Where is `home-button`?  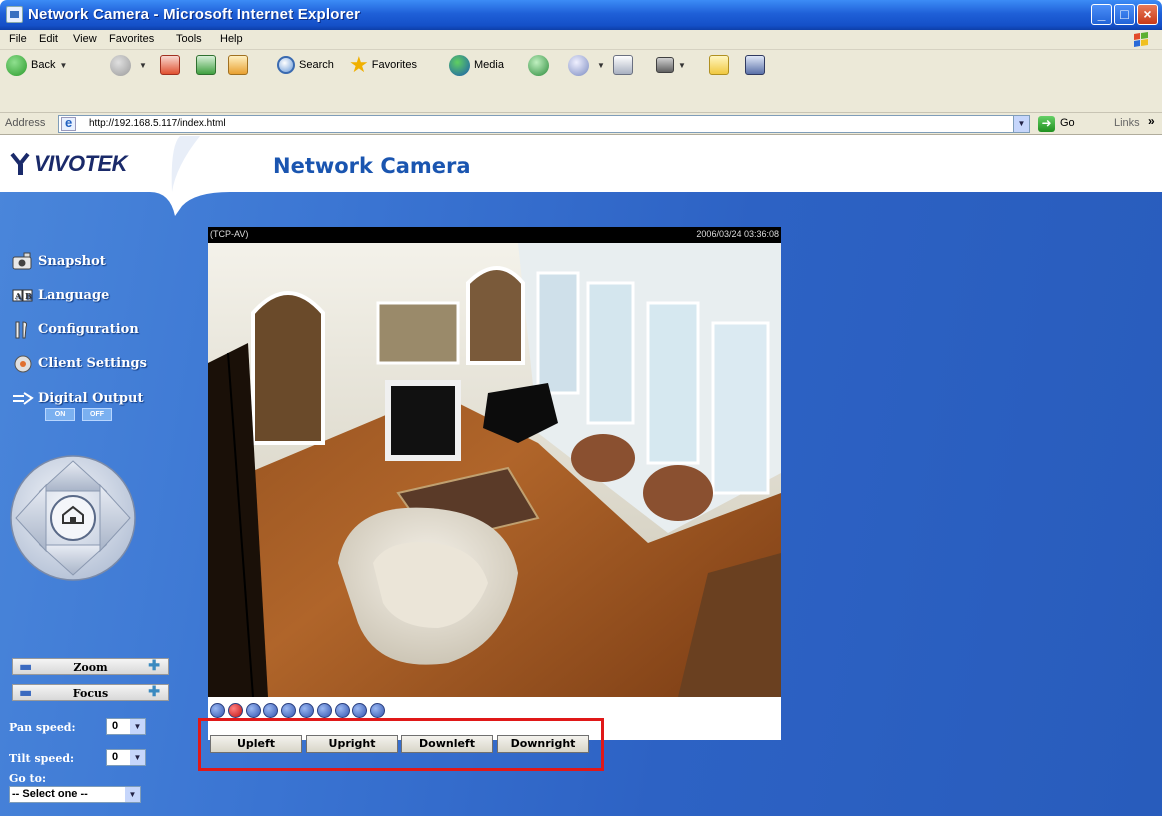
home-button is located at coordinates (238, 65).